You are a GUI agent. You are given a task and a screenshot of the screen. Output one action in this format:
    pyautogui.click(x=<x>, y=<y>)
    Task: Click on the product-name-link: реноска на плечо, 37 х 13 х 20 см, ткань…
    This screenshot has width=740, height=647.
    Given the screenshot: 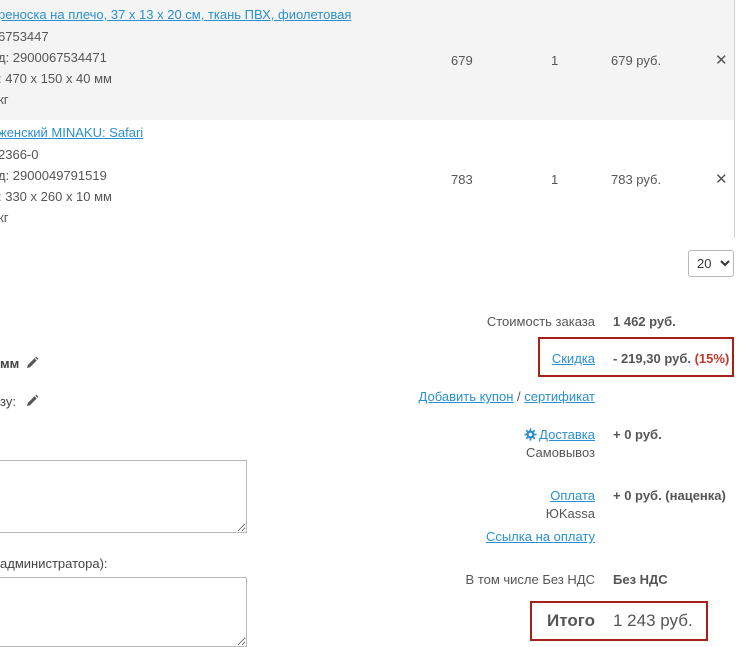 What is the action you would take?
    pyautogui.click(x=175, y=14)
    